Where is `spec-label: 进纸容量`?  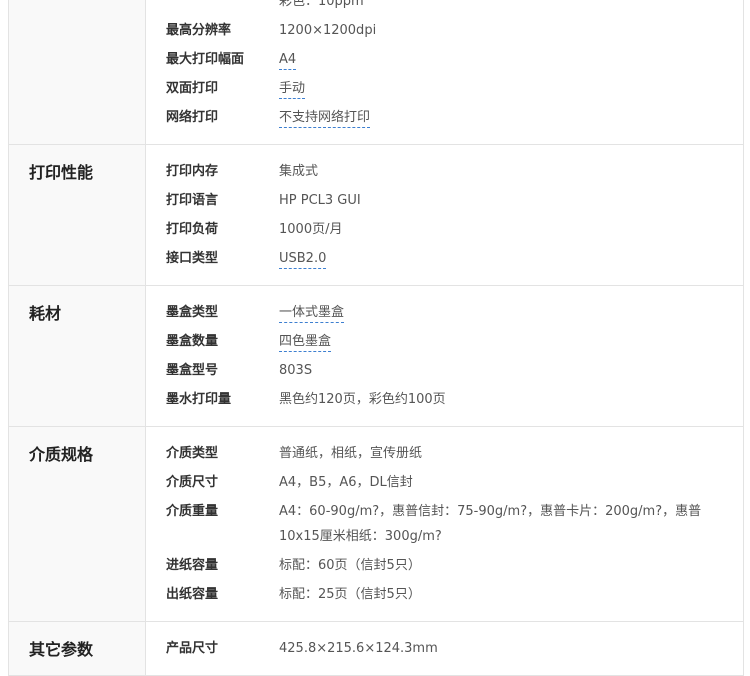 spec-label: 进纸容量 is located at coordinates (192, 565).